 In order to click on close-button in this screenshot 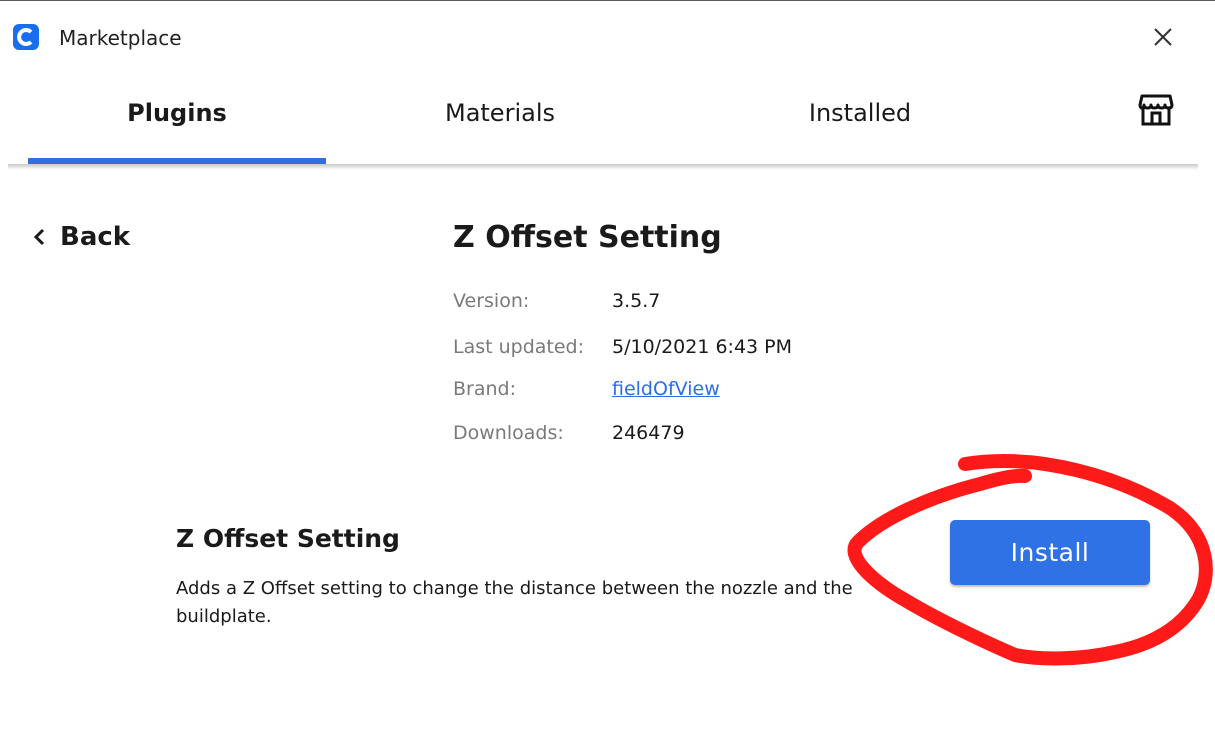, I will do `click(1163, 37)`.